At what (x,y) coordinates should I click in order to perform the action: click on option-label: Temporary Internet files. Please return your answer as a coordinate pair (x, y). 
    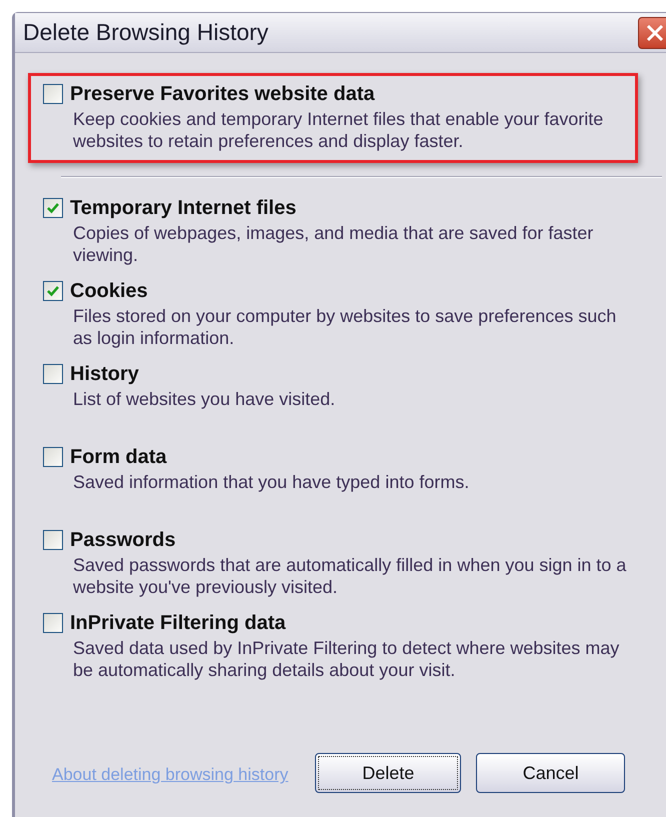
    Looking at the image, I should click on (183, 208).